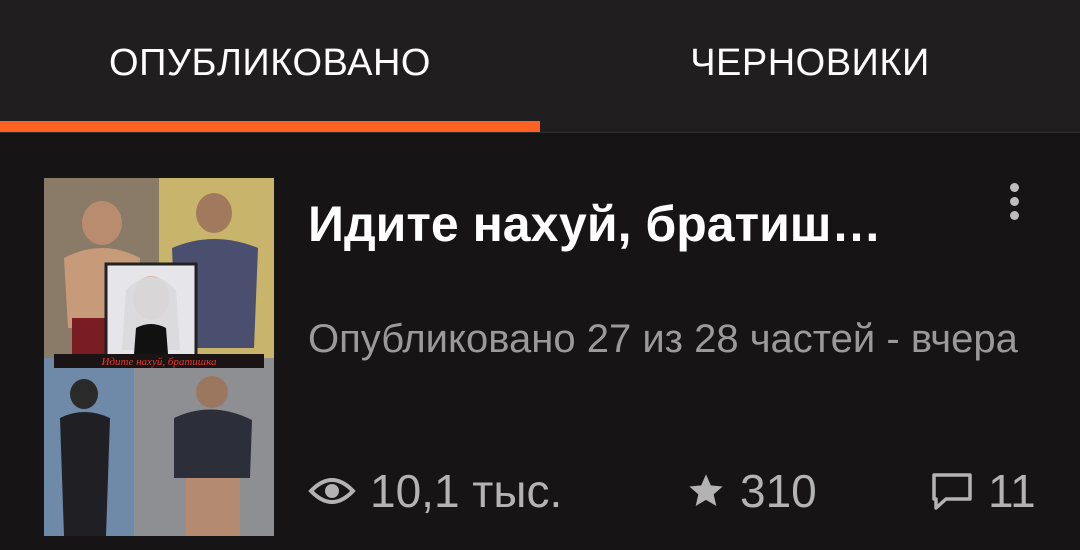 This screenshot has height=550, width=1080. I want to click on tab-drafts-label: ЧЕРНОВИКИ, so click(810, 62).